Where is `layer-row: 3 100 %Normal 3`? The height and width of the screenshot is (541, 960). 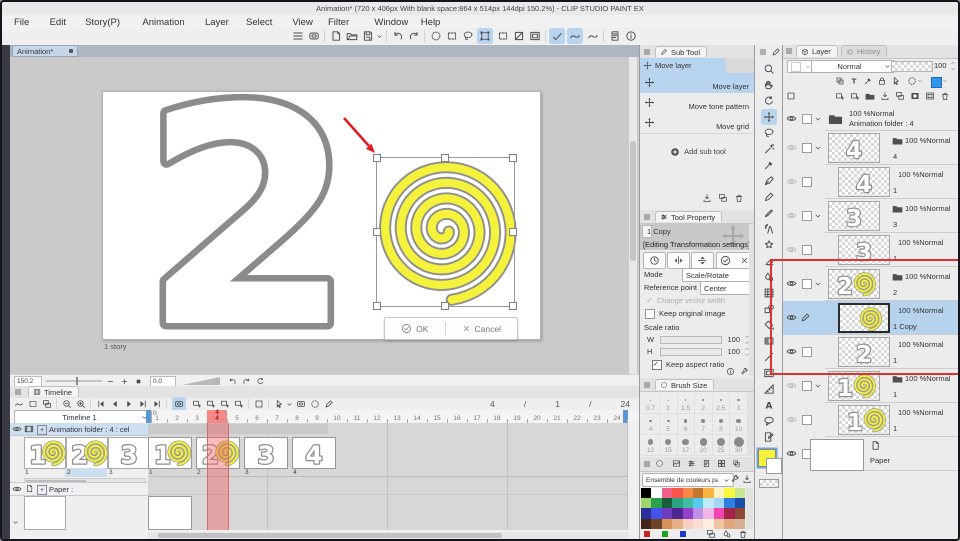 layer-row: 3 100 %Normal 3 is located at coordinates (870, 216).